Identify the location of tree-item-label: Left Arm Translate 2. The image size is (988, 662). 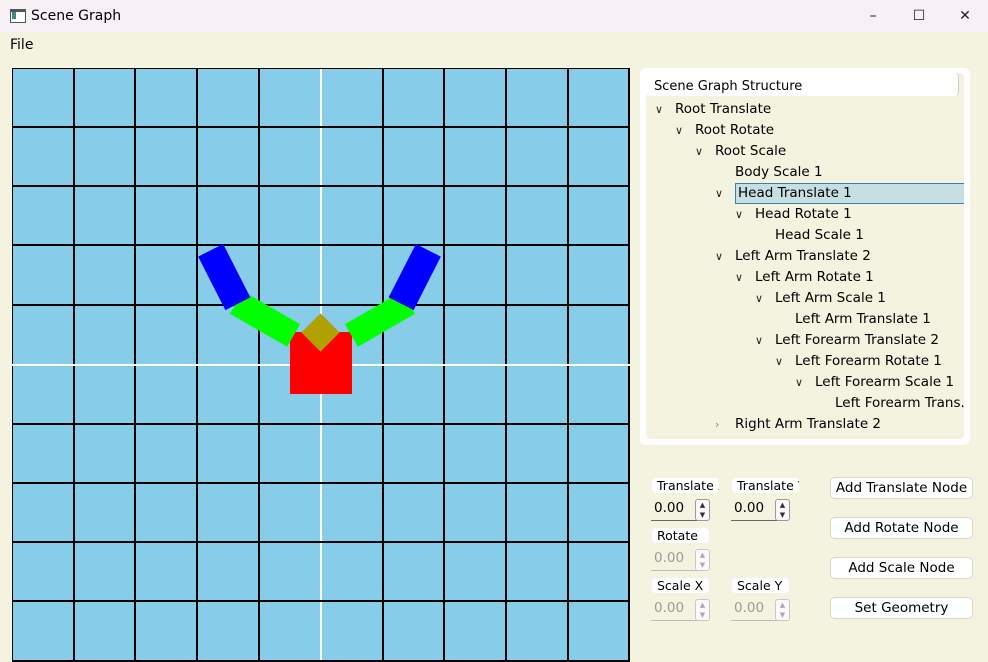
(803, 256).